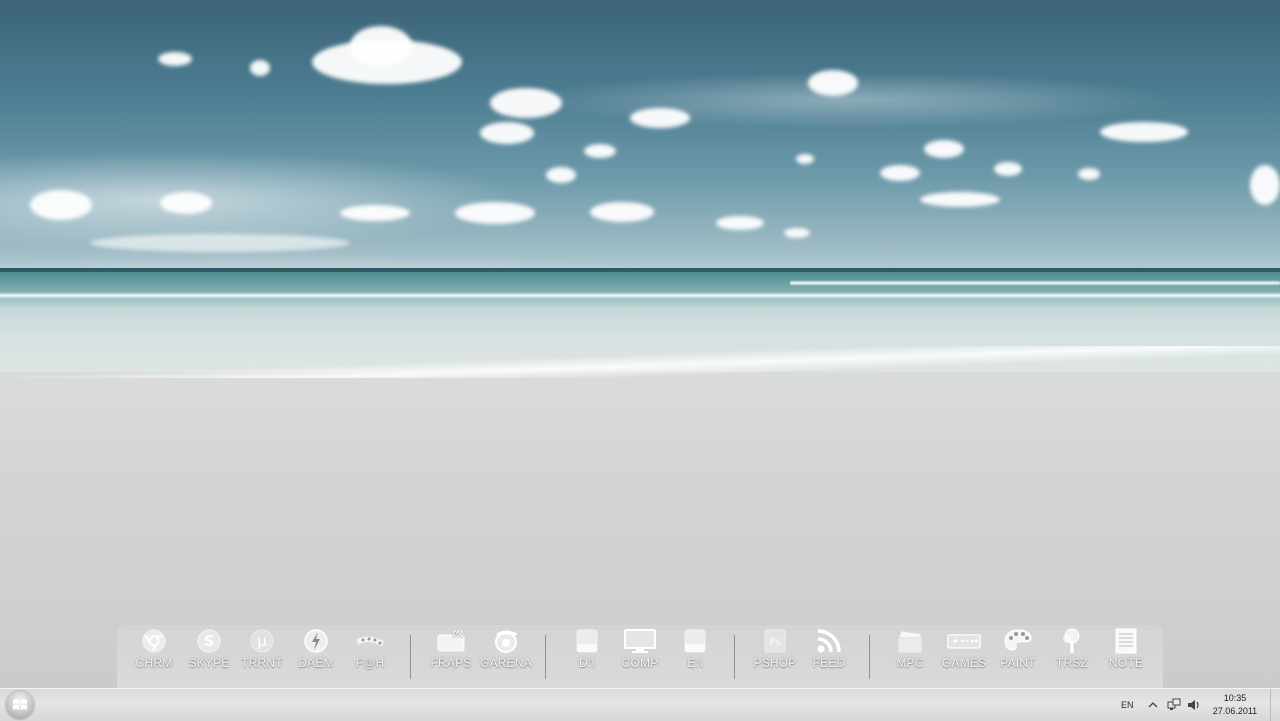  I want to click on dock-item-utorrent: µ TRRNT, so click(262, 650).